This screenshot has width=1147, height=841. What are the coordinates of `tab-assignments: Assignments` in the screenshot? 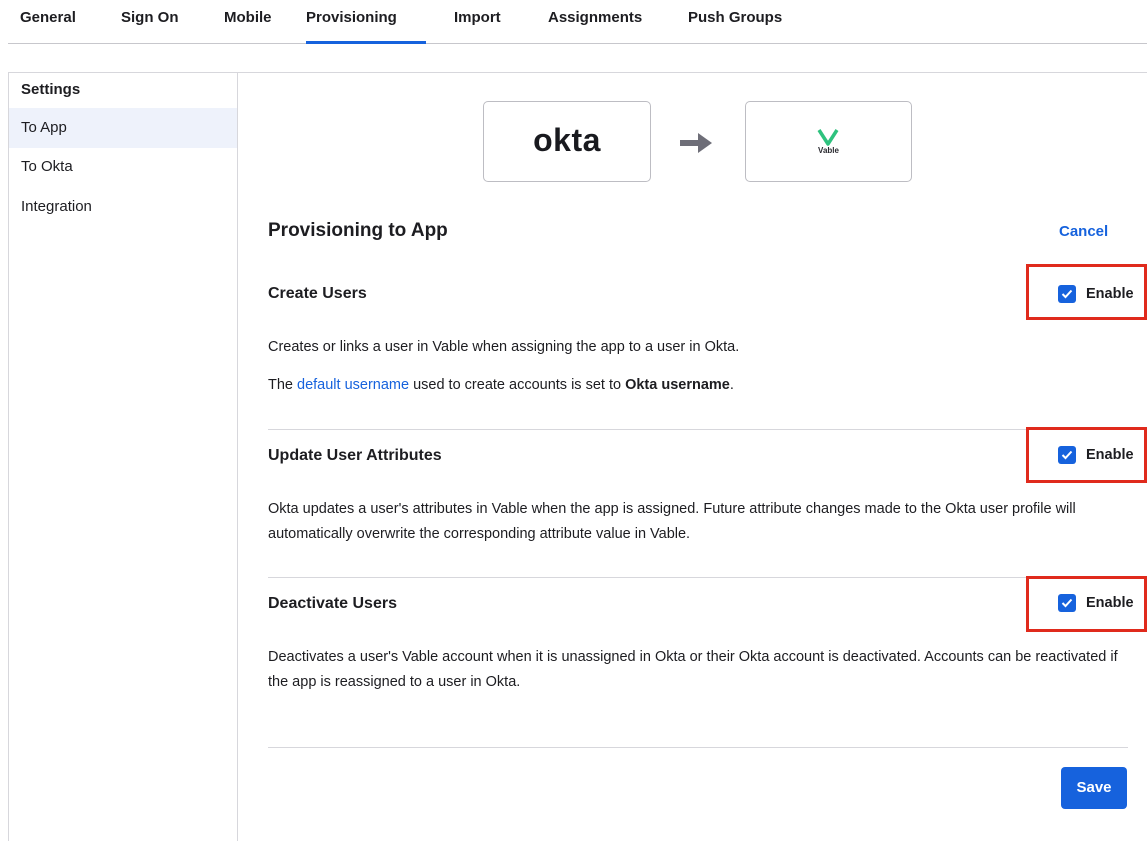 It's located at (595, 26).